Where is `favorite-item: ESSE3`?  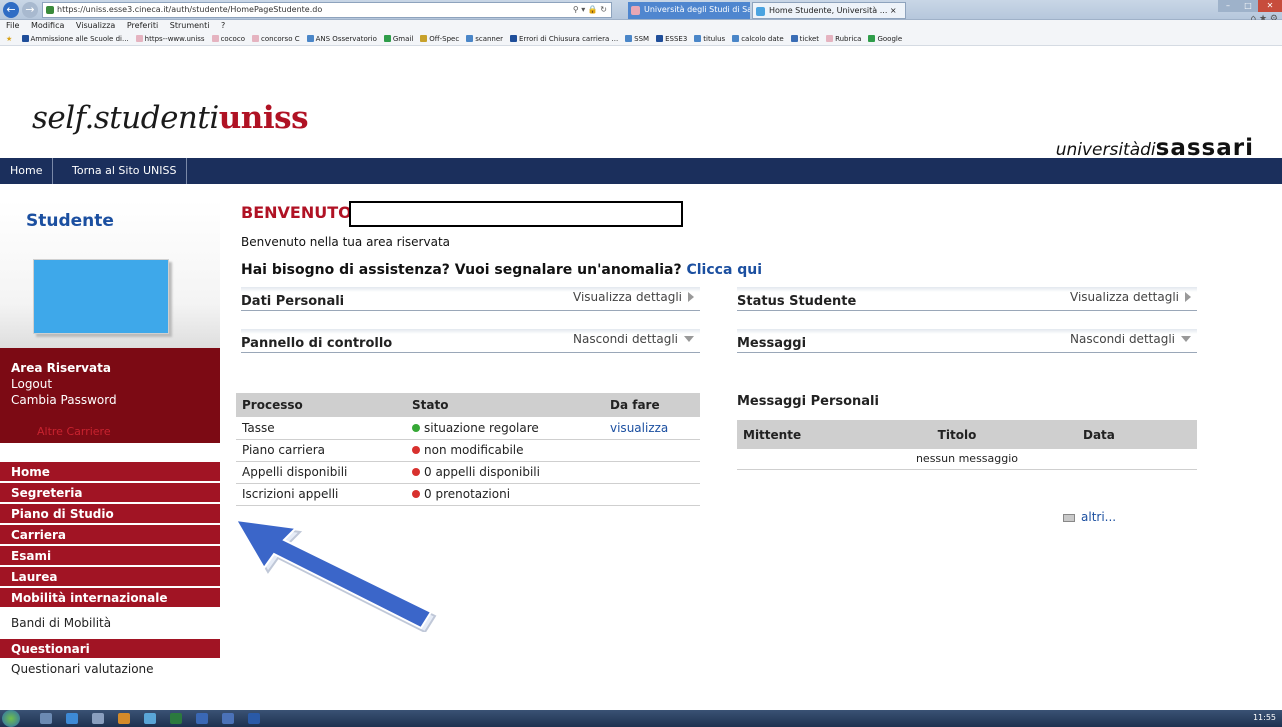 favorite-item: ESSE3 is located at coordinates (671, 38).